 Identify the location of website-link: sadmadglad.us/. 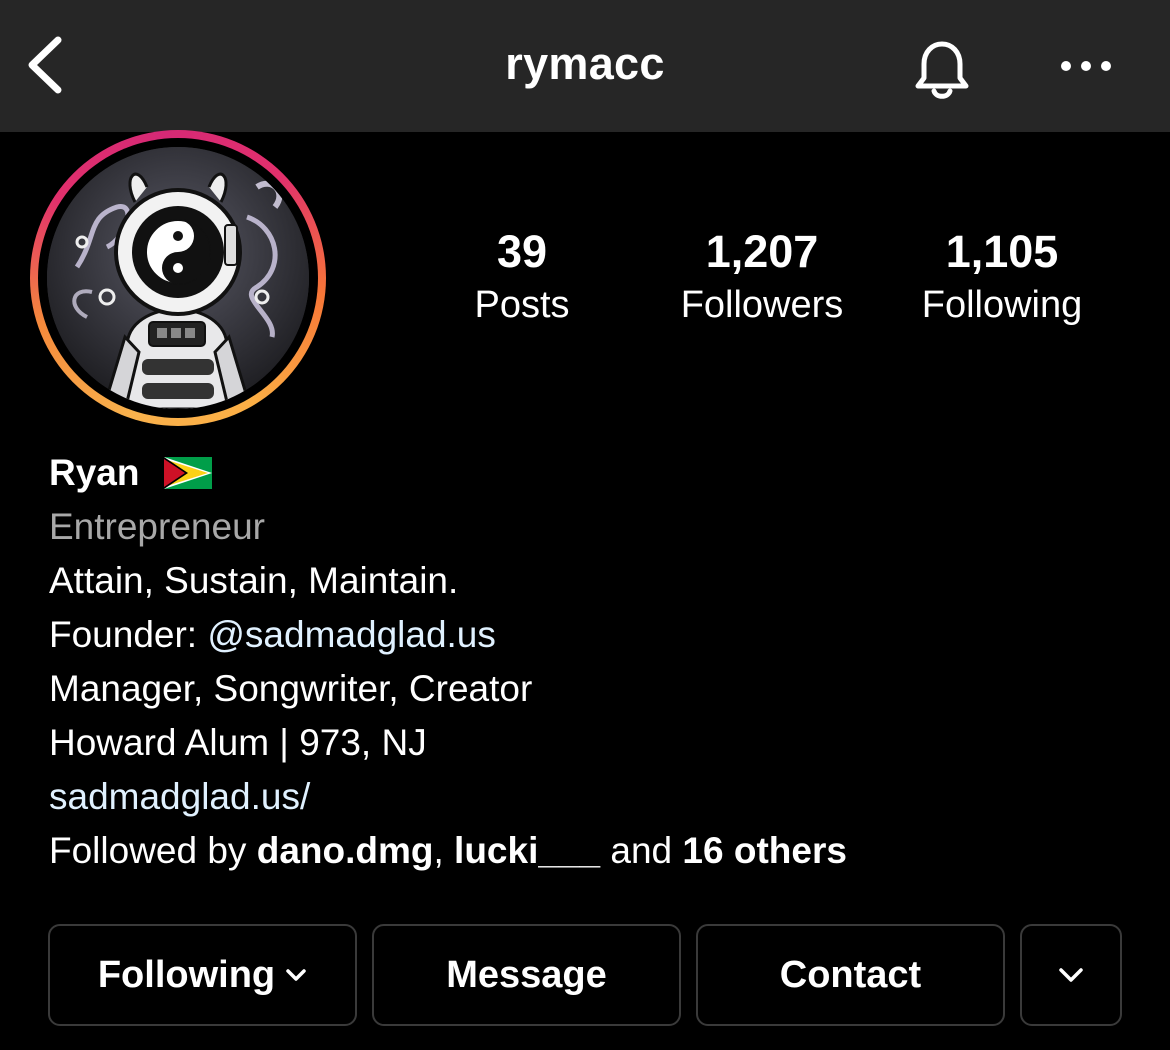
(589, 797).